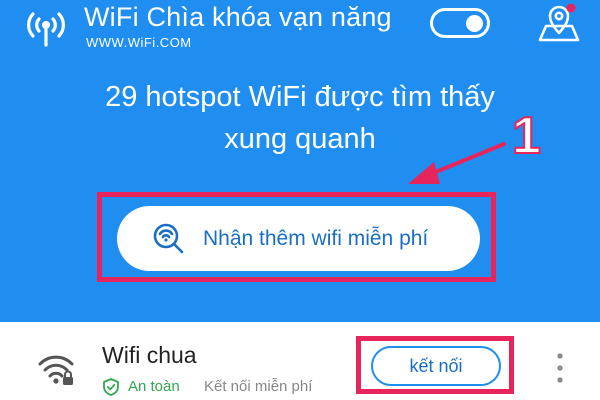  What do you see at coordinates (139, 42) in the screenshot?
I see `app-url: WWW.WiFi.COM` at bounding box center [139, 42].